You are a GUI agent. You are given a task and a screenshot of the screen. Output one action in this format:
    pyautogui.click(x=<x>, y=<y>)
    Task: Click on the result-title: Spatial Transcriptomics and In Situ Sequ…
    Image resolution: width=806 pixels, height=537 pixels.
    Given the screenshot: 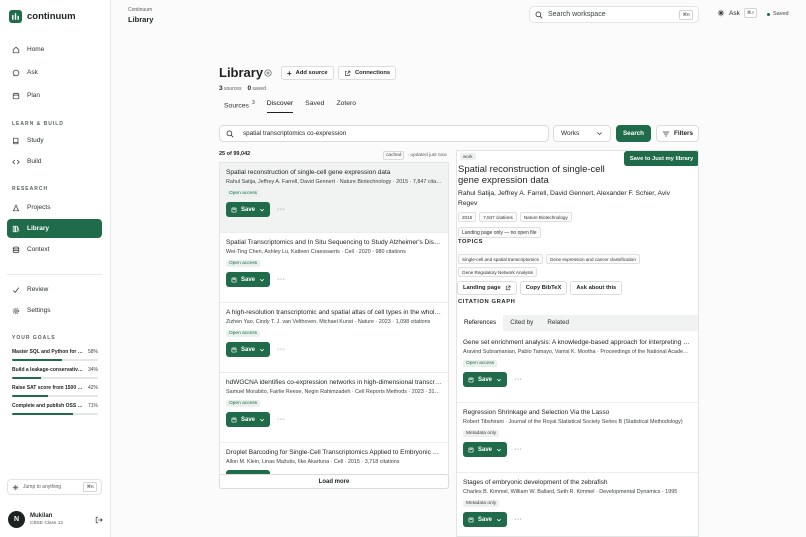 What is the action you would take?
    pyautogui.click(x=334, y=242)
    